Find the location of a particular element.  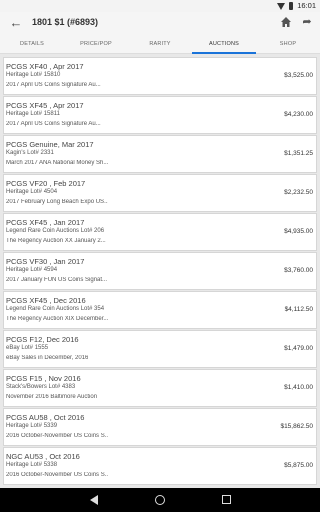

tab-details: DETAILS is located at coordinates (32, 43).